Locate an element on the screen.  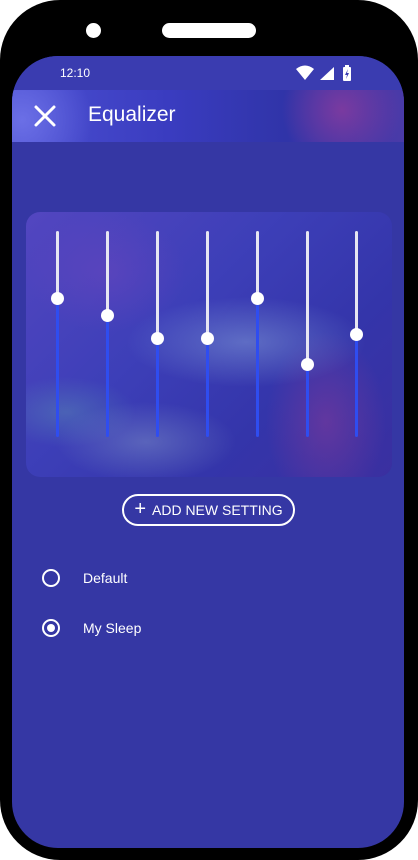
radio-selected-dot is located at coordinates (51, 628).